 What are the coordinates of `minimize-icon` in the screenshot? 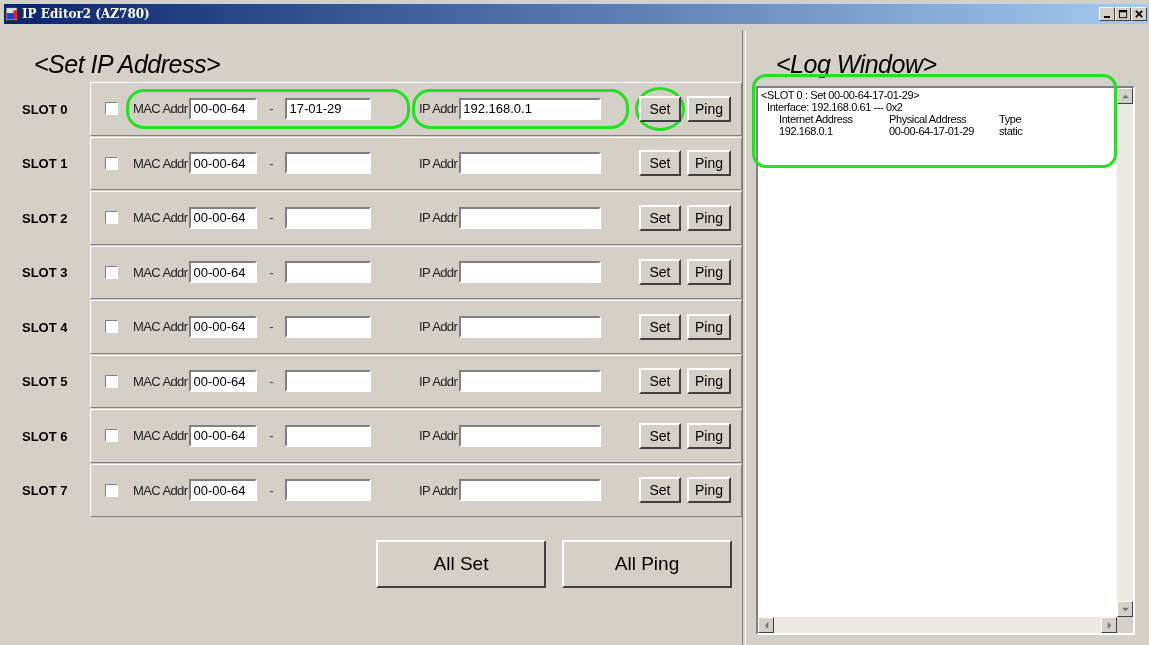 It's located at (1107, 17).